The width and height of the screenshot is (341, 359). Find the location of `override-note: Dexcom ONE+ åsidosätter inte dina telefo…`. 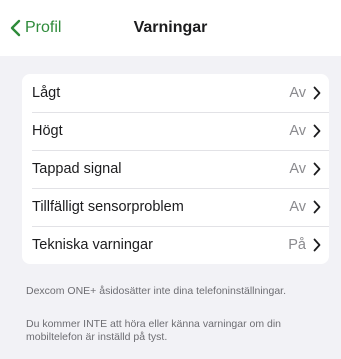

override-note: Dexcom ONE+ åsidosätter inte dina telefo… is located at coordinates (156, 291).